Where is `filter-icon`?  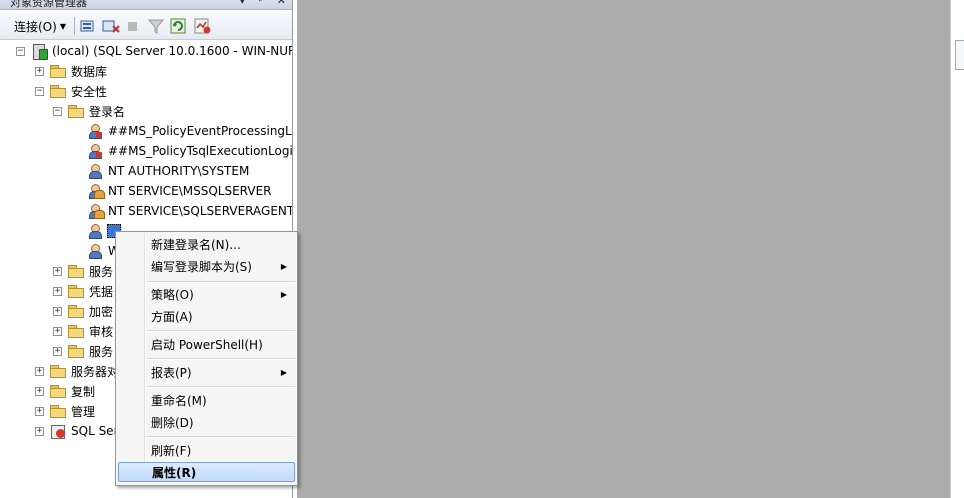
filter-icon is located at coordinates (156, 26).